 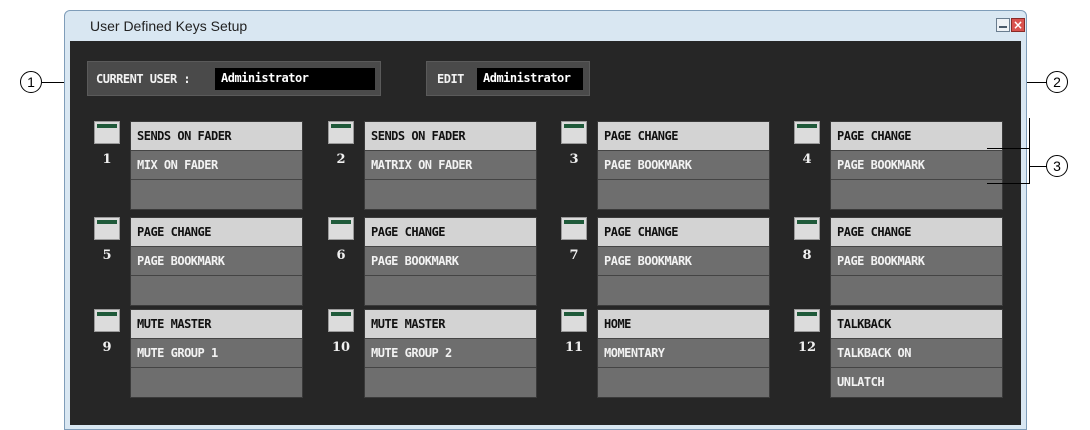 I want to click on current-user-label: CURRENT USER :, so click(x=143, y=79).